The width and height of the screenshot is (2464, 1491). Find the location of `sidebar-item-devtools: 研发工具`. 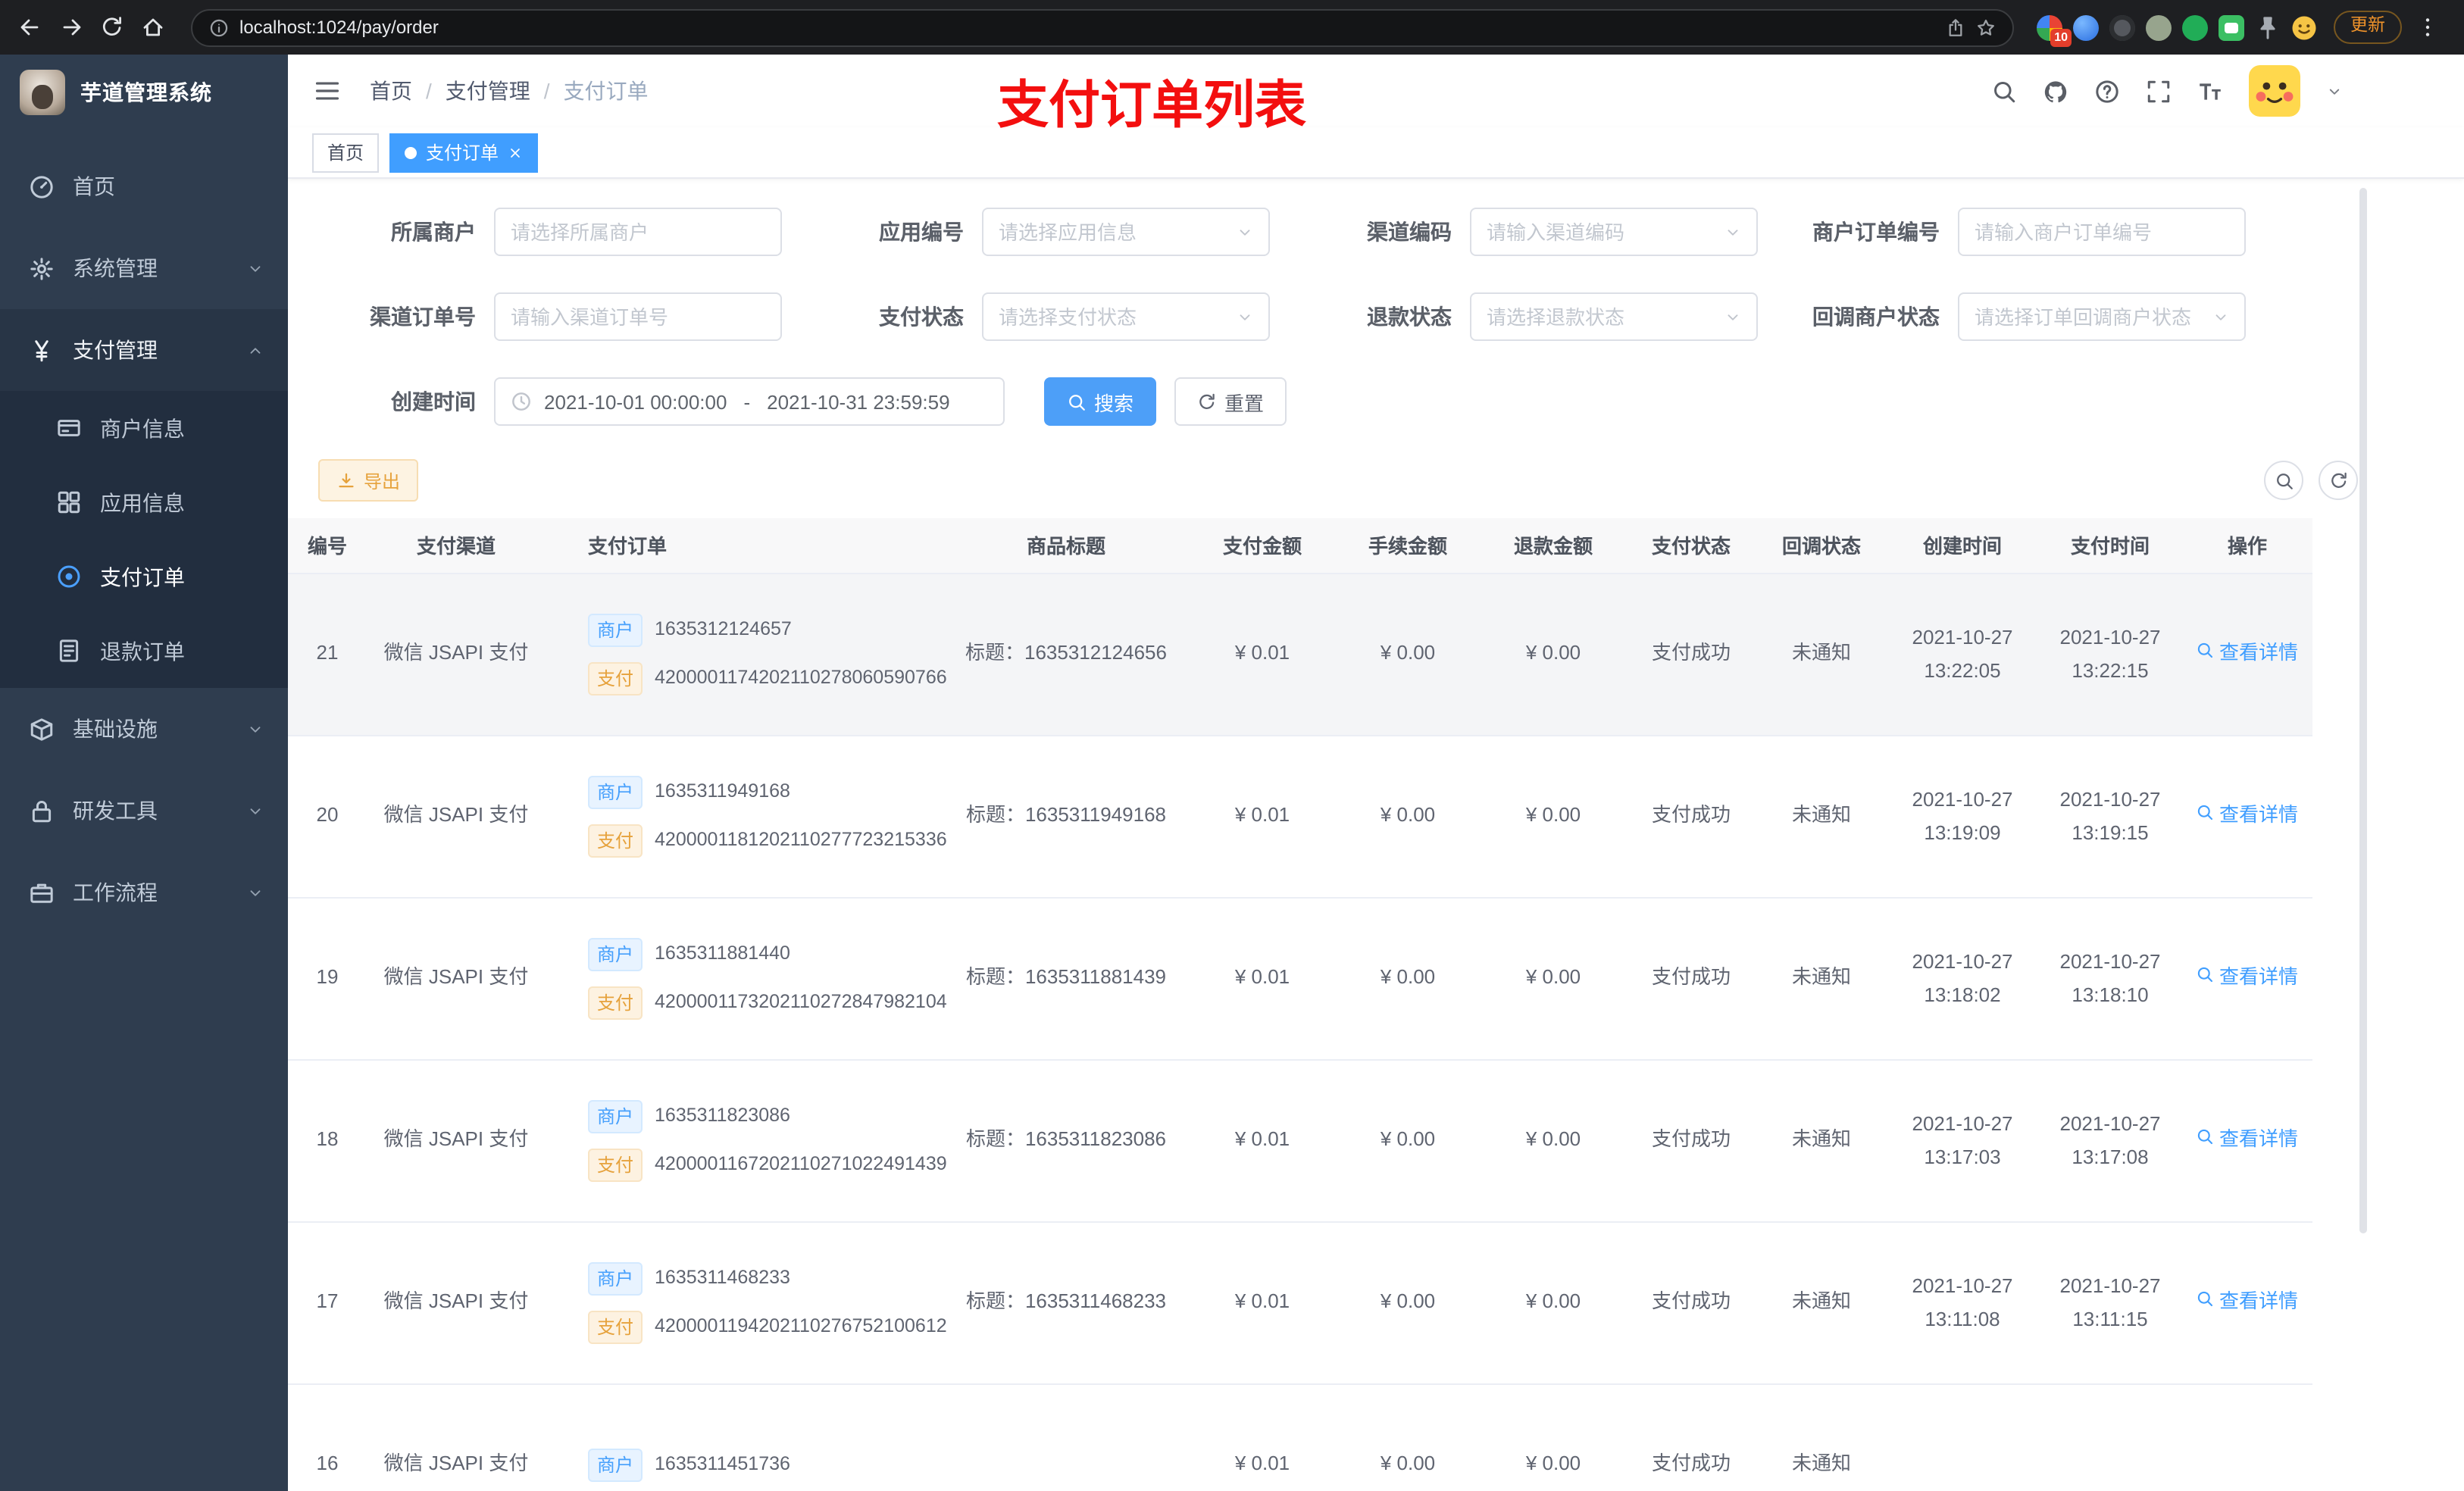

sidebar-item-devtools: 研发工具 is located at coordinates (144, 811).